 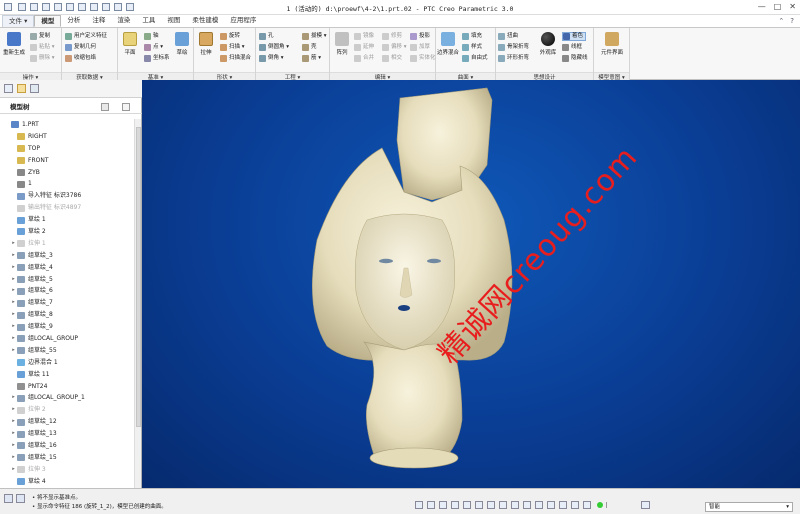 I want to click on tree-item: ▸ 组LOCAL_GROUP, so click(x=67, y=339).